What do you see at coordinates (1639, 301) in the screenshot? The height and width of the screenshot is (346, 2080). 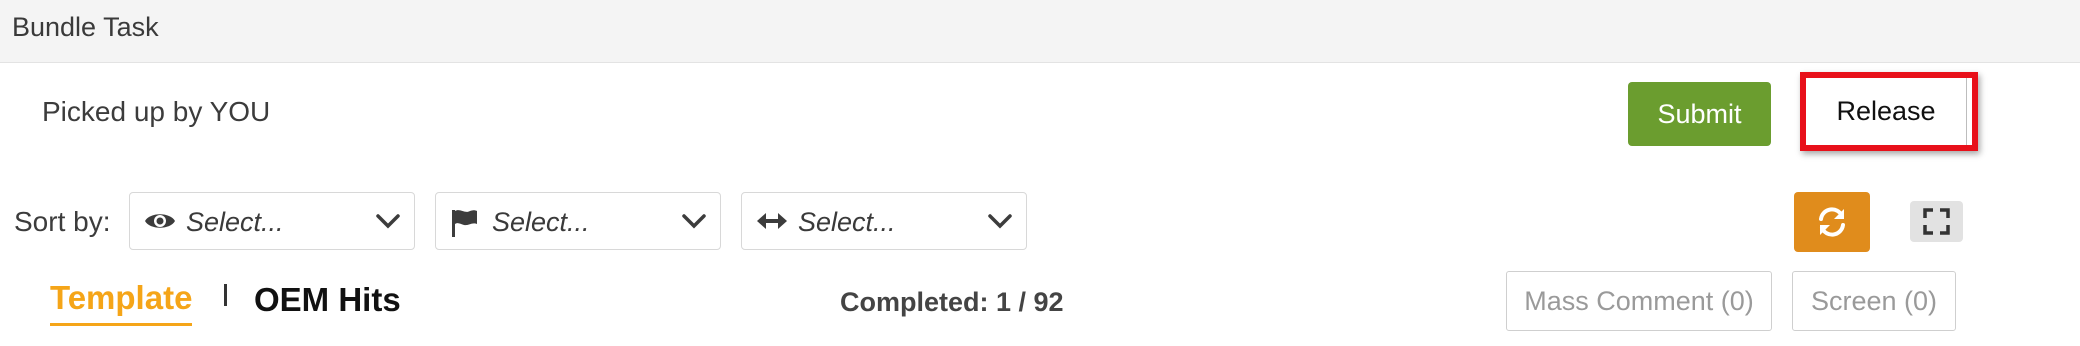 I see `mass-comment-button: Mass Comment (0)` at bounding box center [1639, 301].